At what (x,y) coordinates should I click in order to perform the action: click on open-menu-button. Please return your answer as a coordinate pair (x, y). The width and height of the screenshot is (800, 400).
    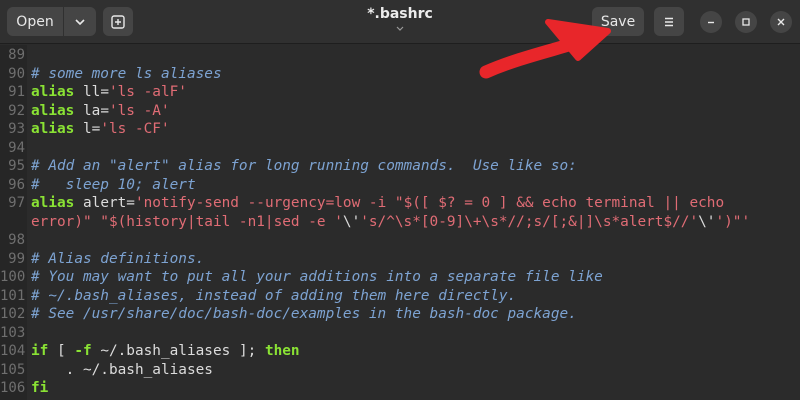
    Looking at the image, I should click on (80, 21).